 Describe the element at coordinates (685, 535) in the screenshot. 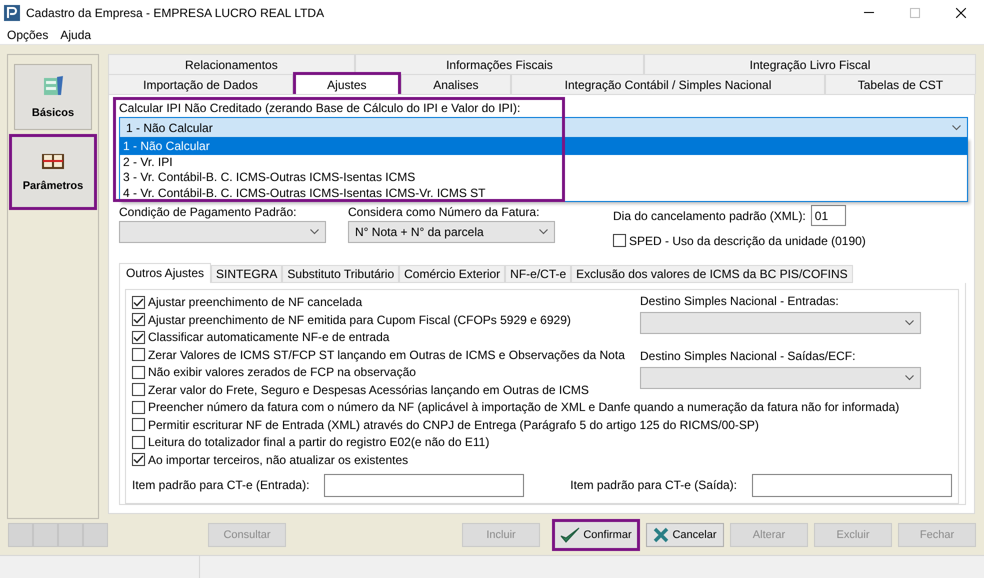

I see `action-button: Cancelar` at that location.